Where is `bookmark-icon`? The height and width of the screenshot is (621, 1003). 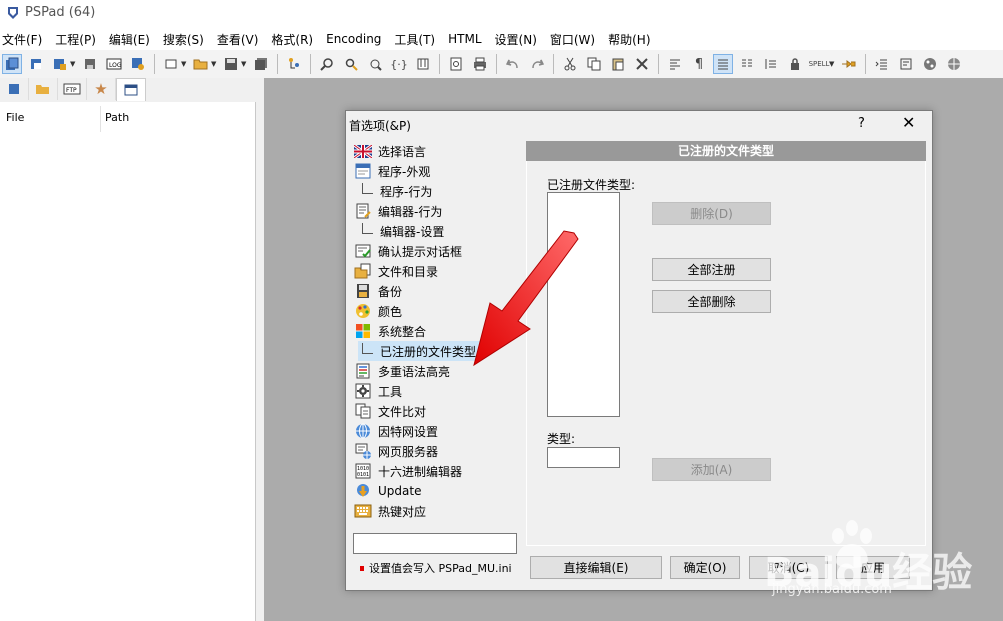 bookmark-icon is located at coordinates (423, 64).